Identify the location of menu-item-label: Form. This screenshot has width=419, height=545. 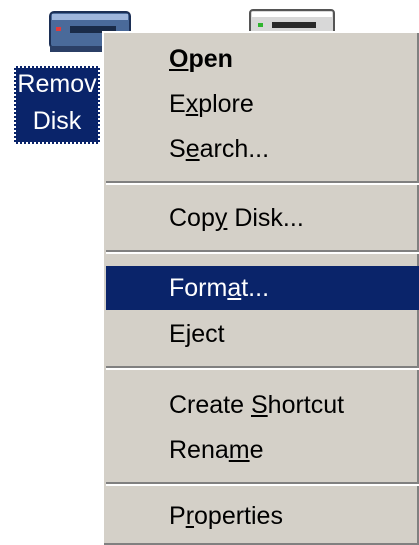
(198, 288).